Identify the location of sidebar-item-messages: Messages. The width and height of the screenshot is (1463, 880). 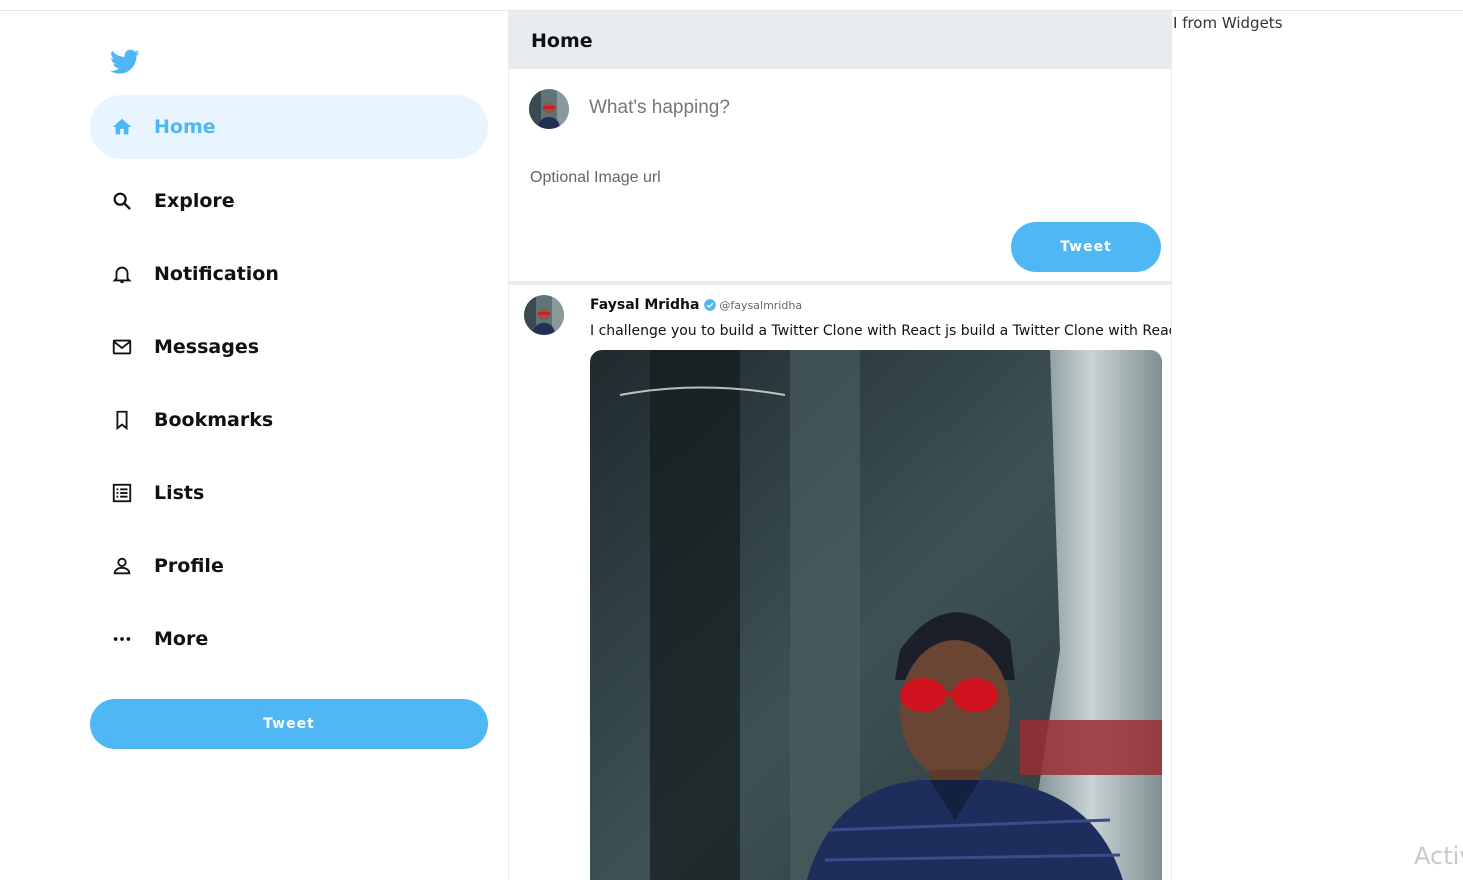
(289, 347).